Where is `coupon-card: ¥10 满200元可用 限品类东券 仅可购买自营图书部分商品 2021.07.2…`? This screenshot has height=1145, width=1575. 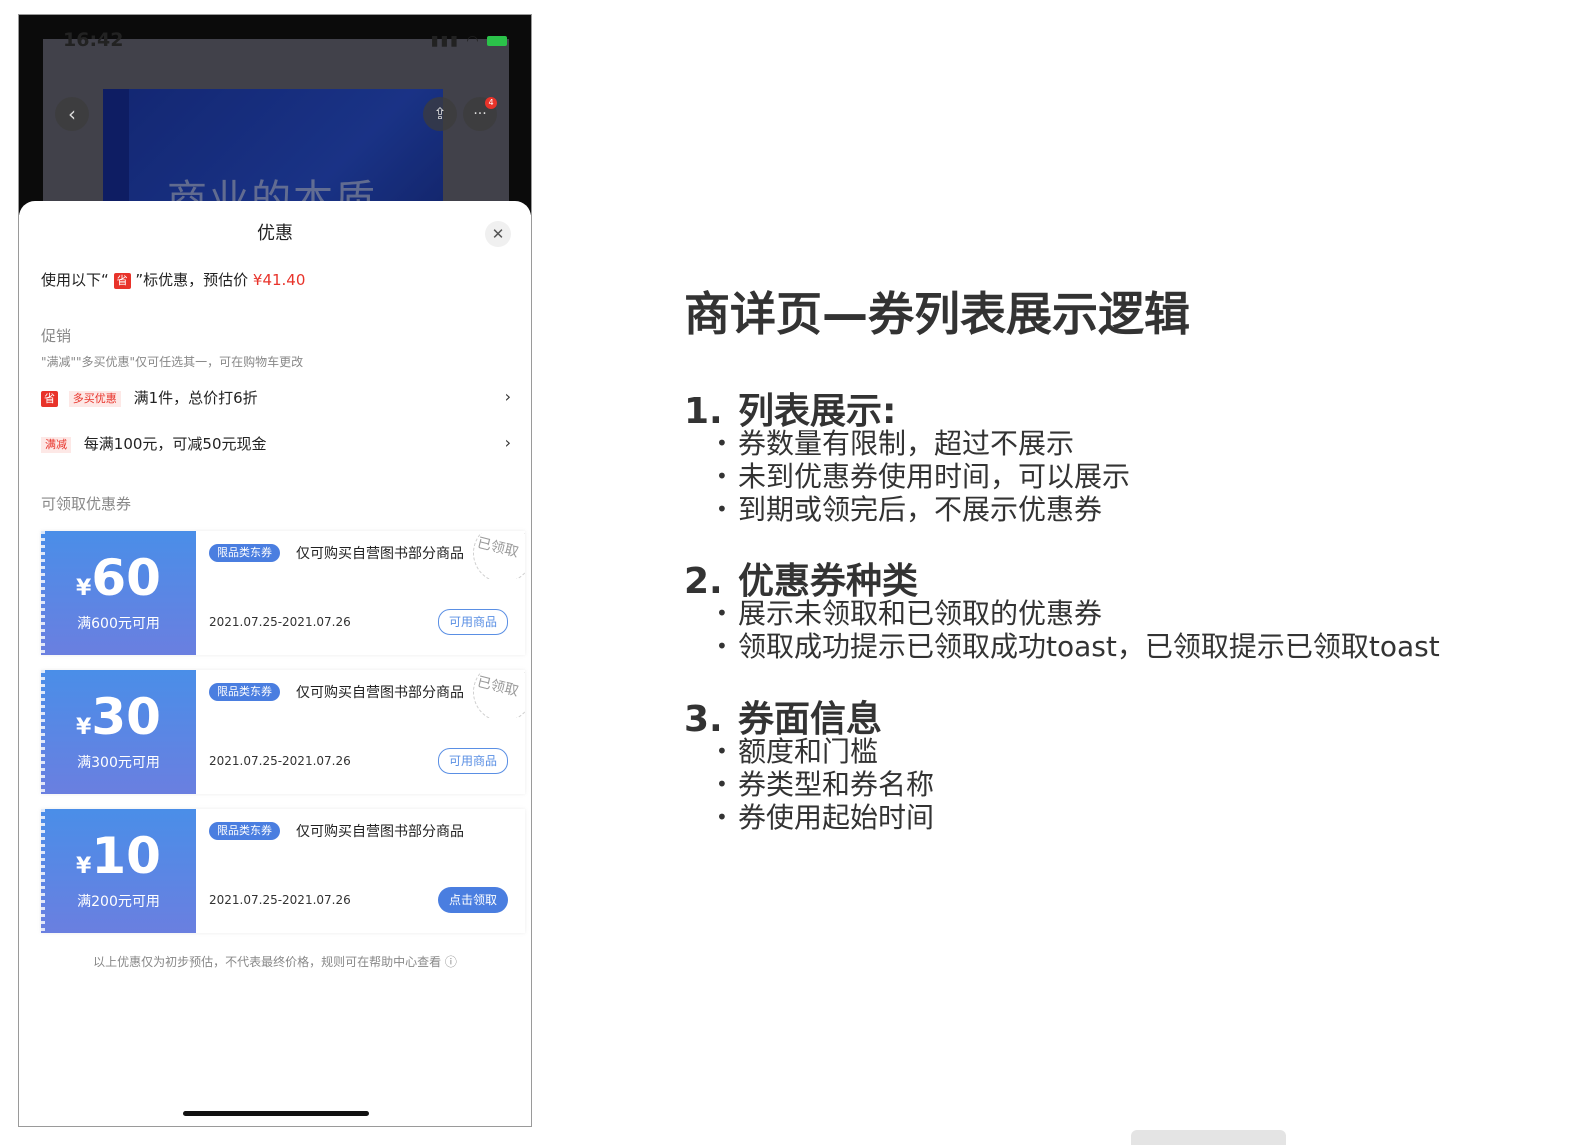 coupon-card: ¥10 满200元可用 限品类东券 仅可购买自营图书部分商品 2021.07.2… is located at coordinates (283, 871).